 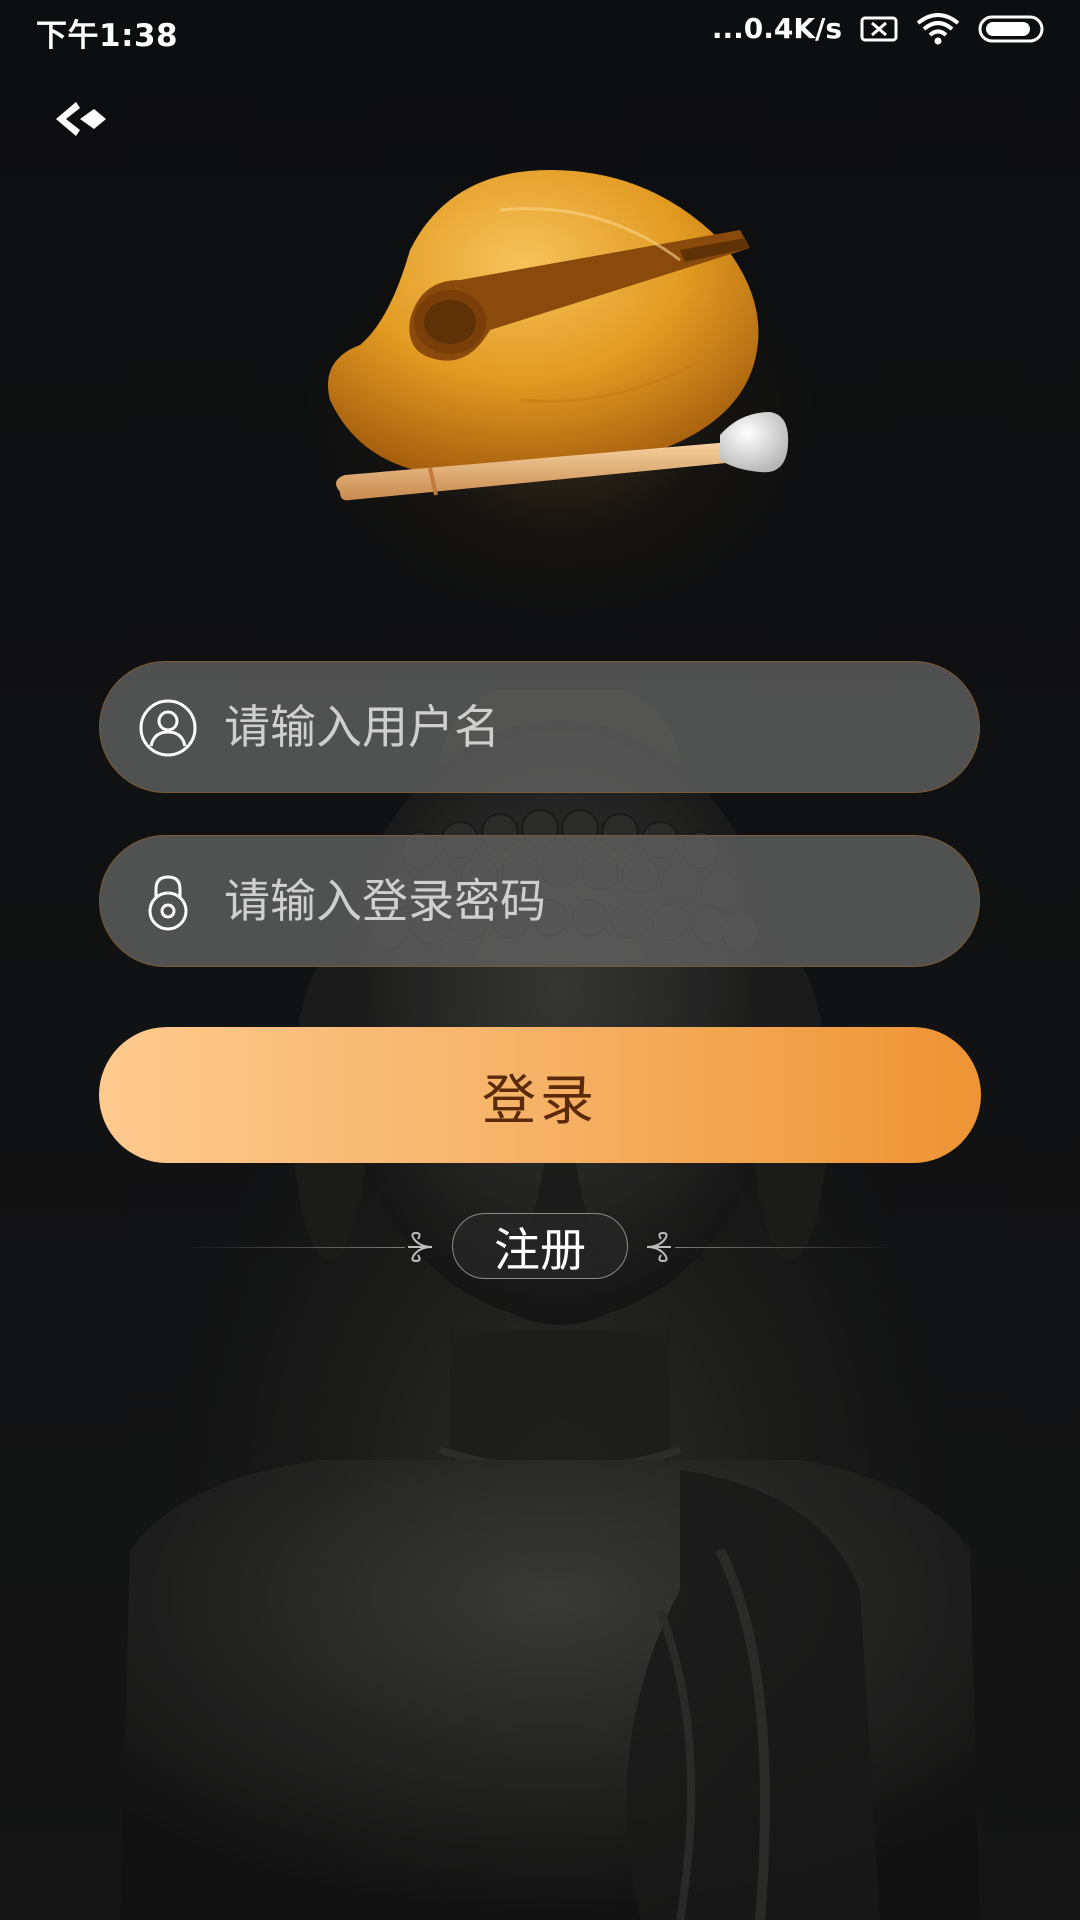 I want to click on register-row: 注册, so click(x=540, y=1247).